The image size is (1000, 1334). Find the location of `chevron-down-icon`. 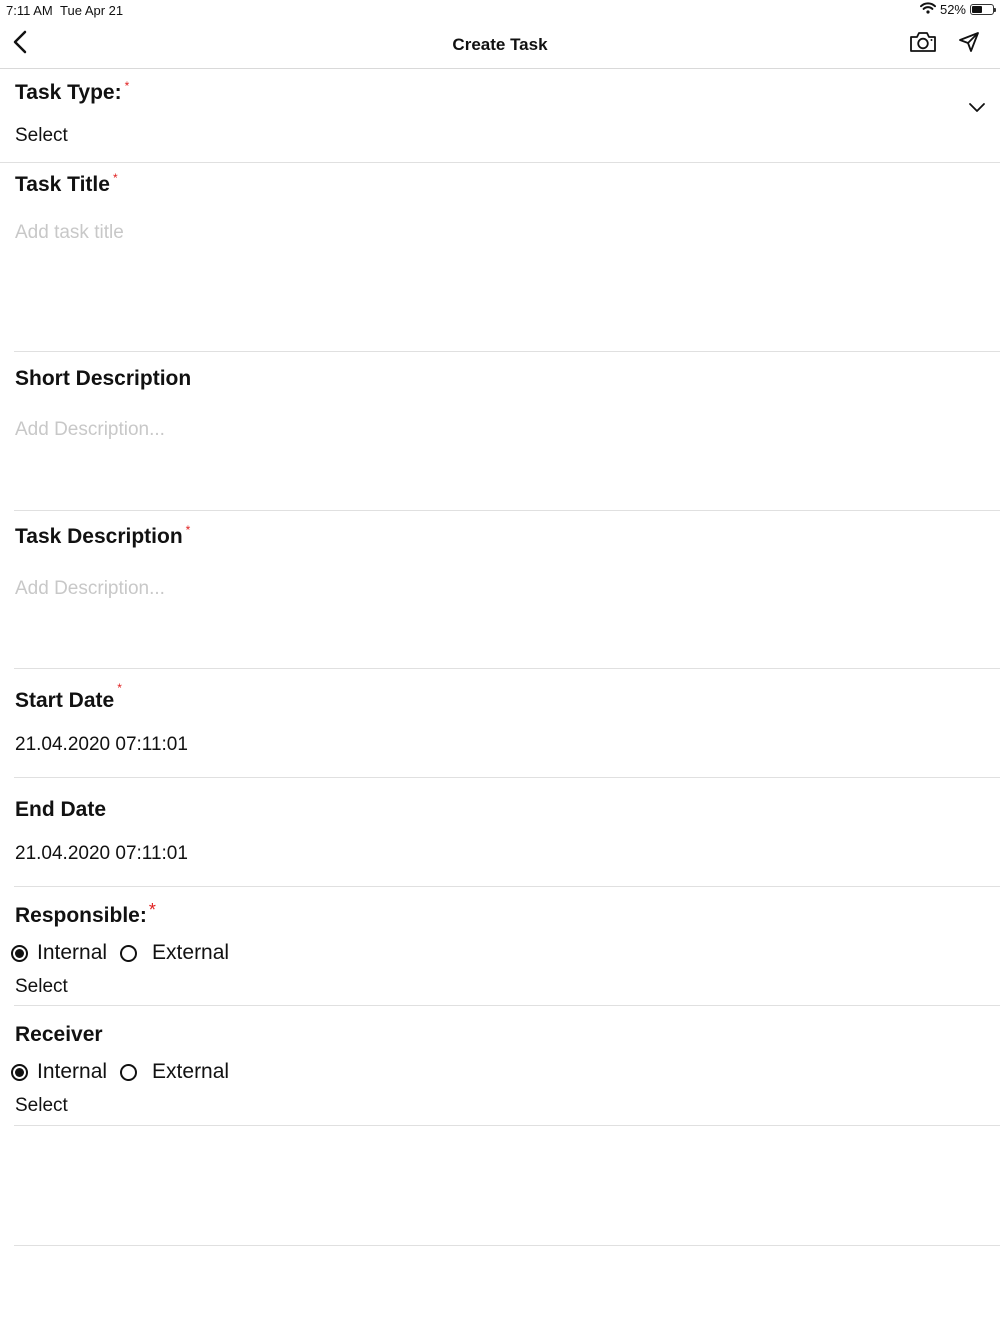

chevron-down-icon is located at coordinates (978, 108).